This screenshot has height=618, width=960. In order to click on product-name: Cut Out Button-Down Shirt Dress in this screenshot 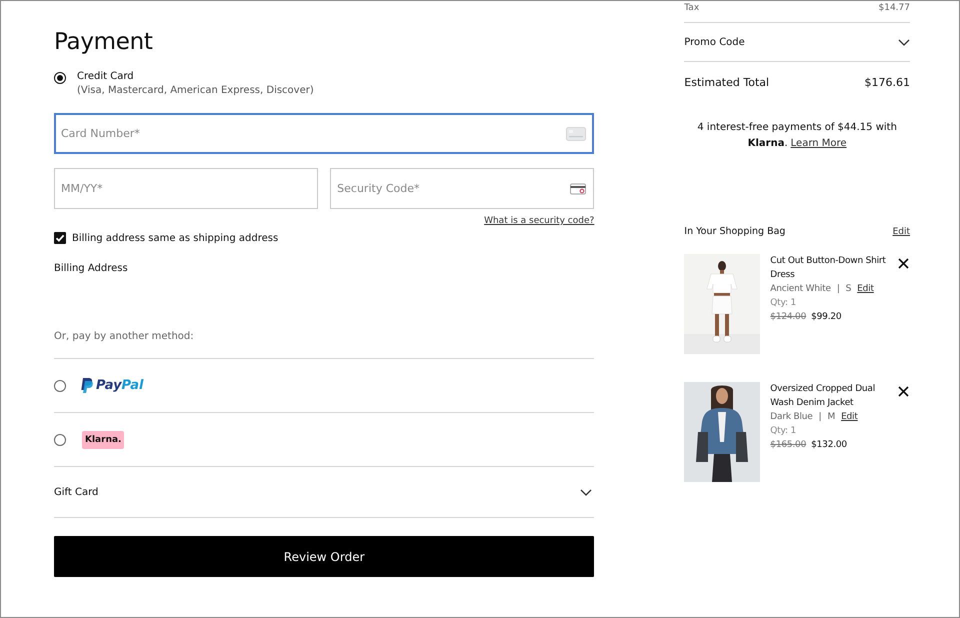, I will do `click(829, 268)`.